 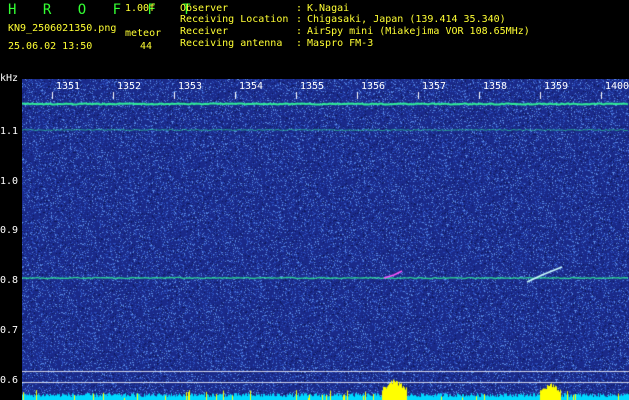 I want to click on x-tick-label: 1357, so click(x=434, y=86).